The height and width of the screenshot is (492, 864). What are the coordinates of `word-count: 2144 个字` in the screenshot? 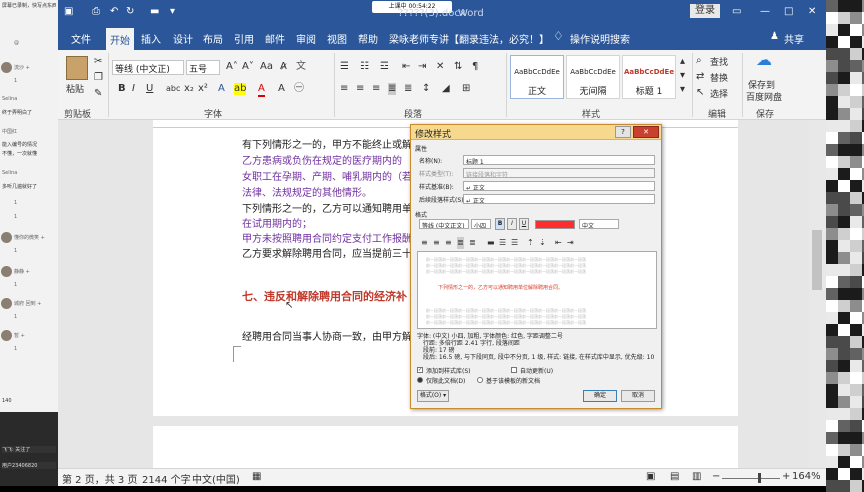 It's located at (166, 478).